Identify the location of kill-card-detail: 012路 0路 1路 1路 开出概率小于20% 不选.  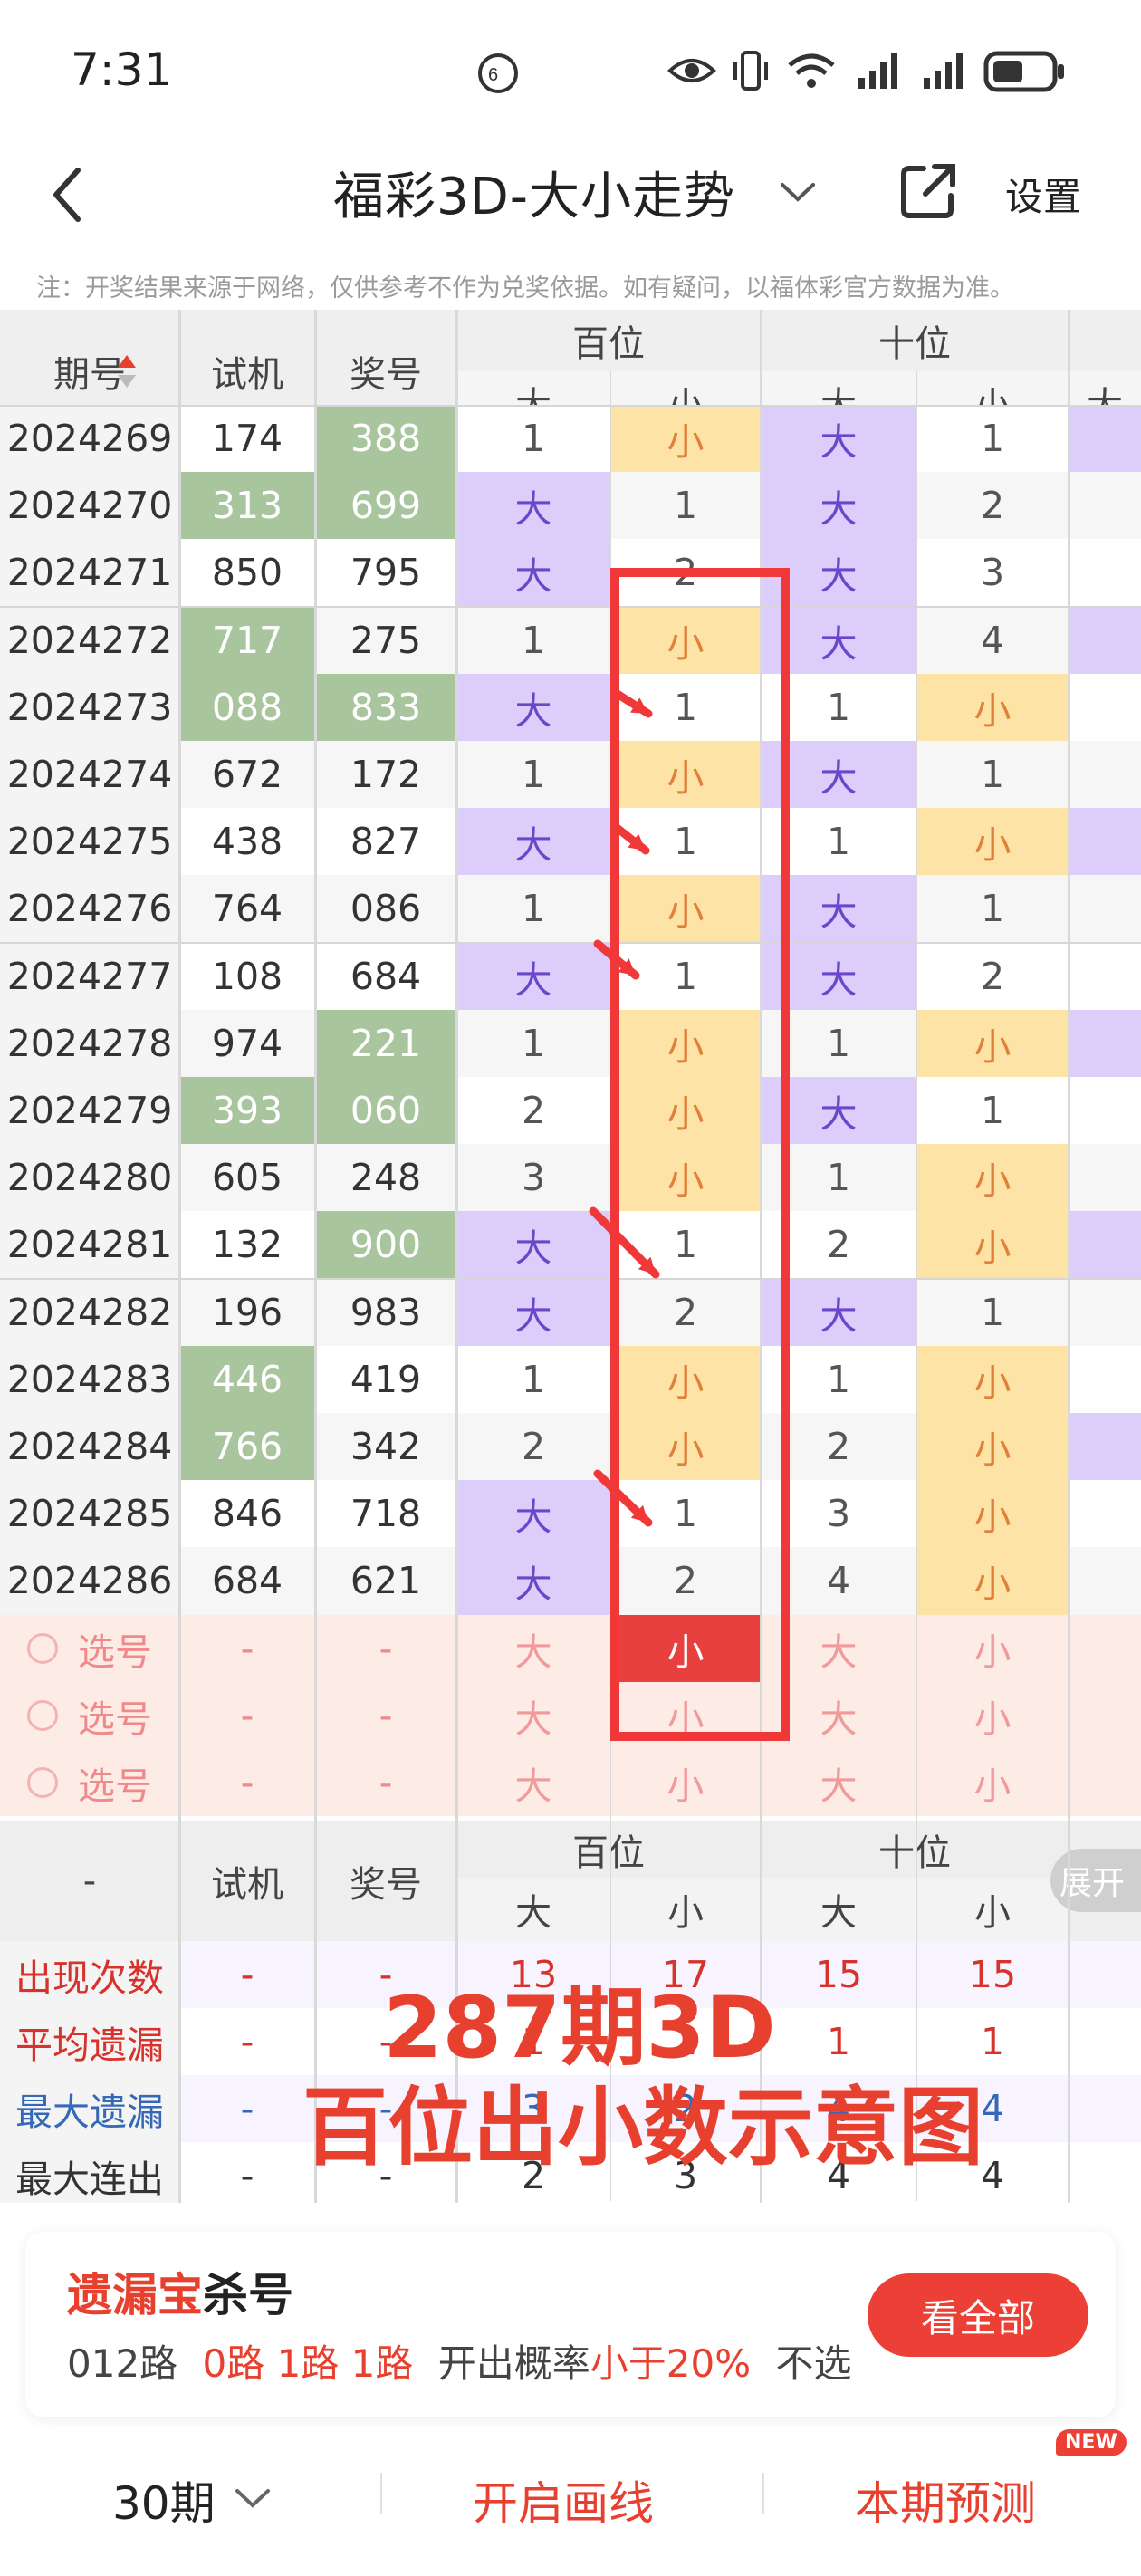
(459, 2361).